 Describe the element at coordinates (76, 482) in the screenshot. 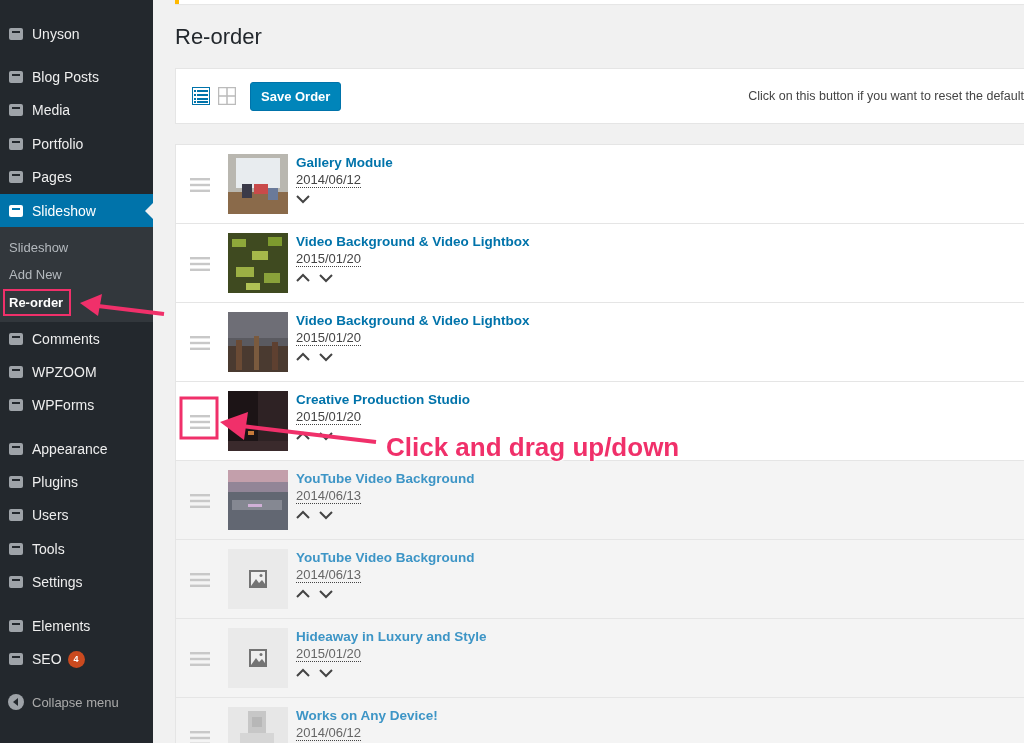

I see `menu-item: Plugins` at that location.